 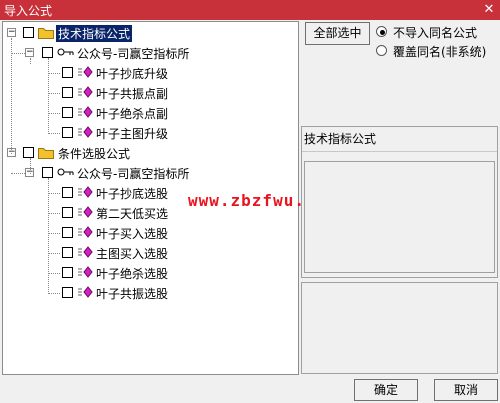 I want to click on description-area, so click(x=399, y=217).